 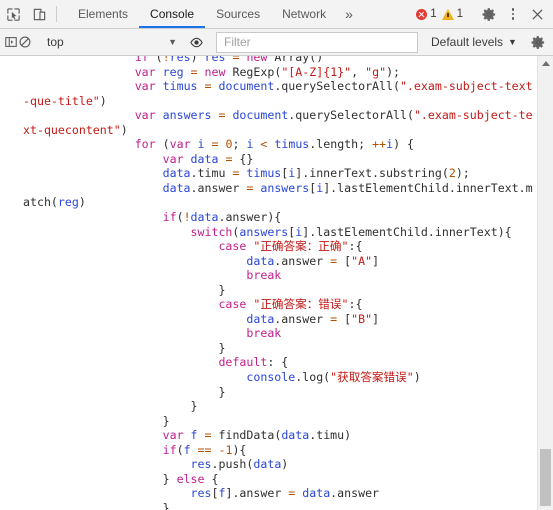 I want to click on error-count-badge: 1, so click(x=426, y=14).